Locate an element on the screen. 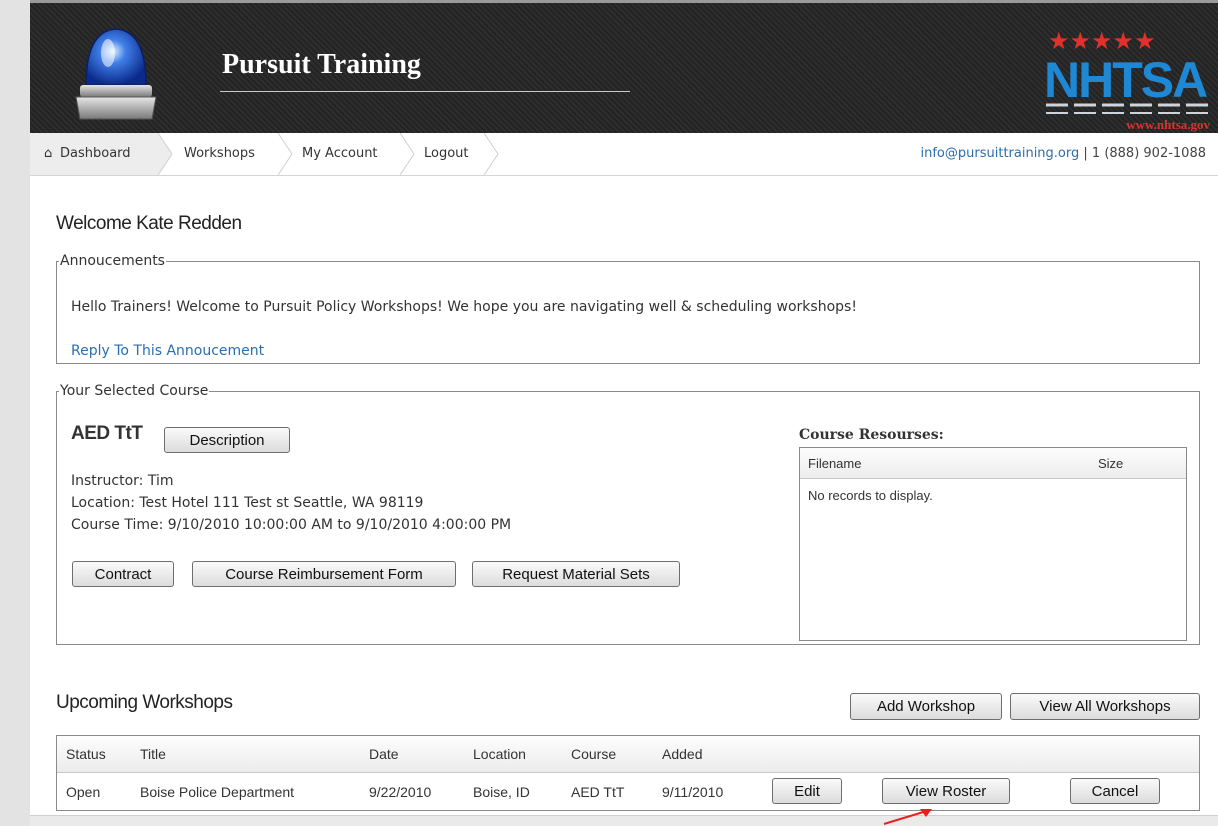 This screenshot has height=826, width=1218. nhtsa-url-text: www.nhtsa.gov is located at coordinates (1168, 124).